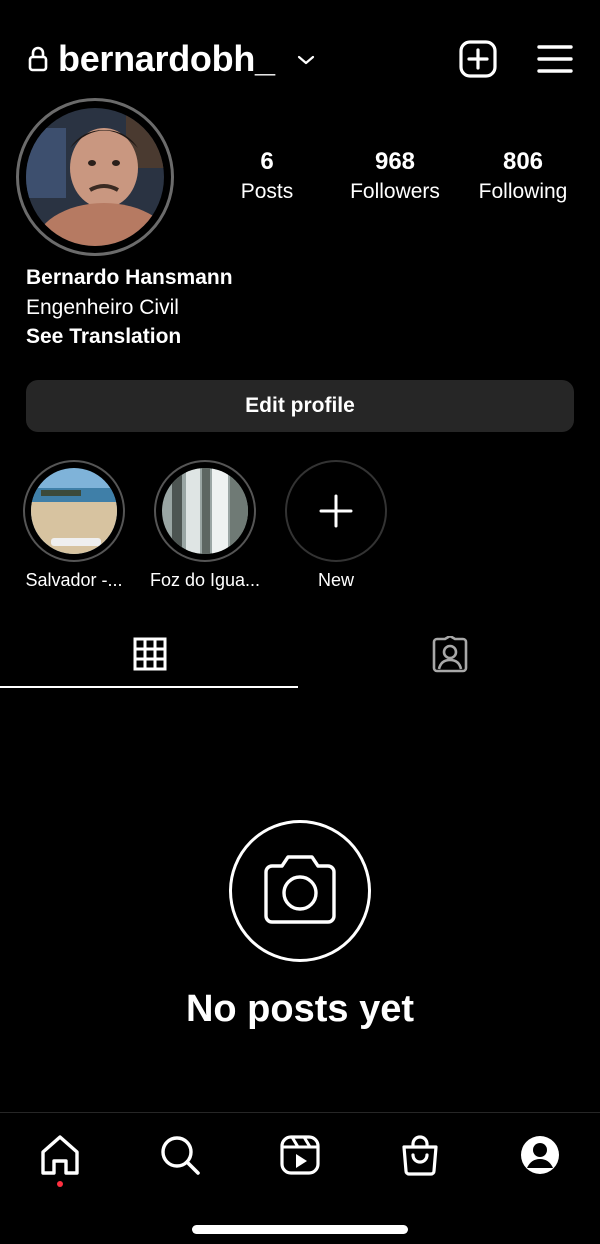 The image size is (600, 1244). I want to click on camera-icon, so click(300, 889).